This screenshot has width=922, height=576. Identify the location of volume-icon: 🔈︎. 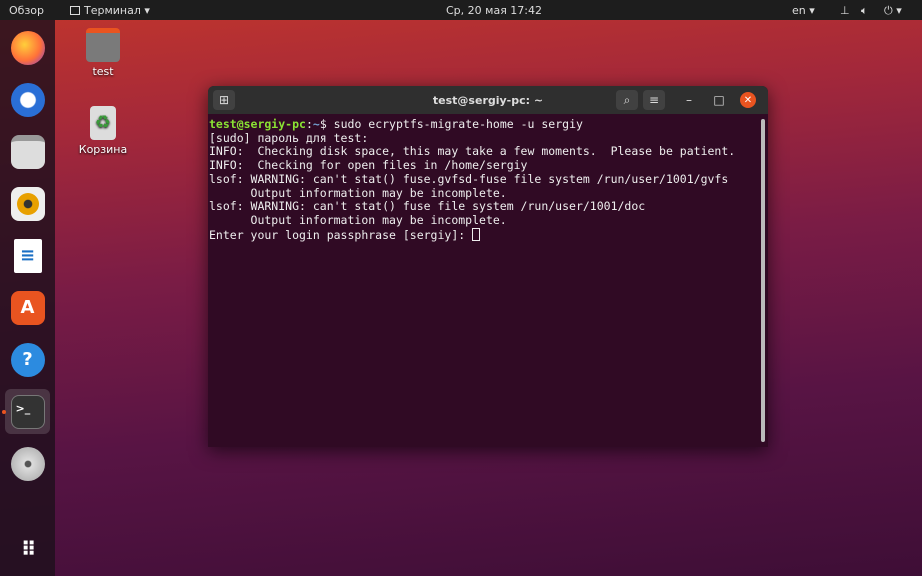
(864, 11).